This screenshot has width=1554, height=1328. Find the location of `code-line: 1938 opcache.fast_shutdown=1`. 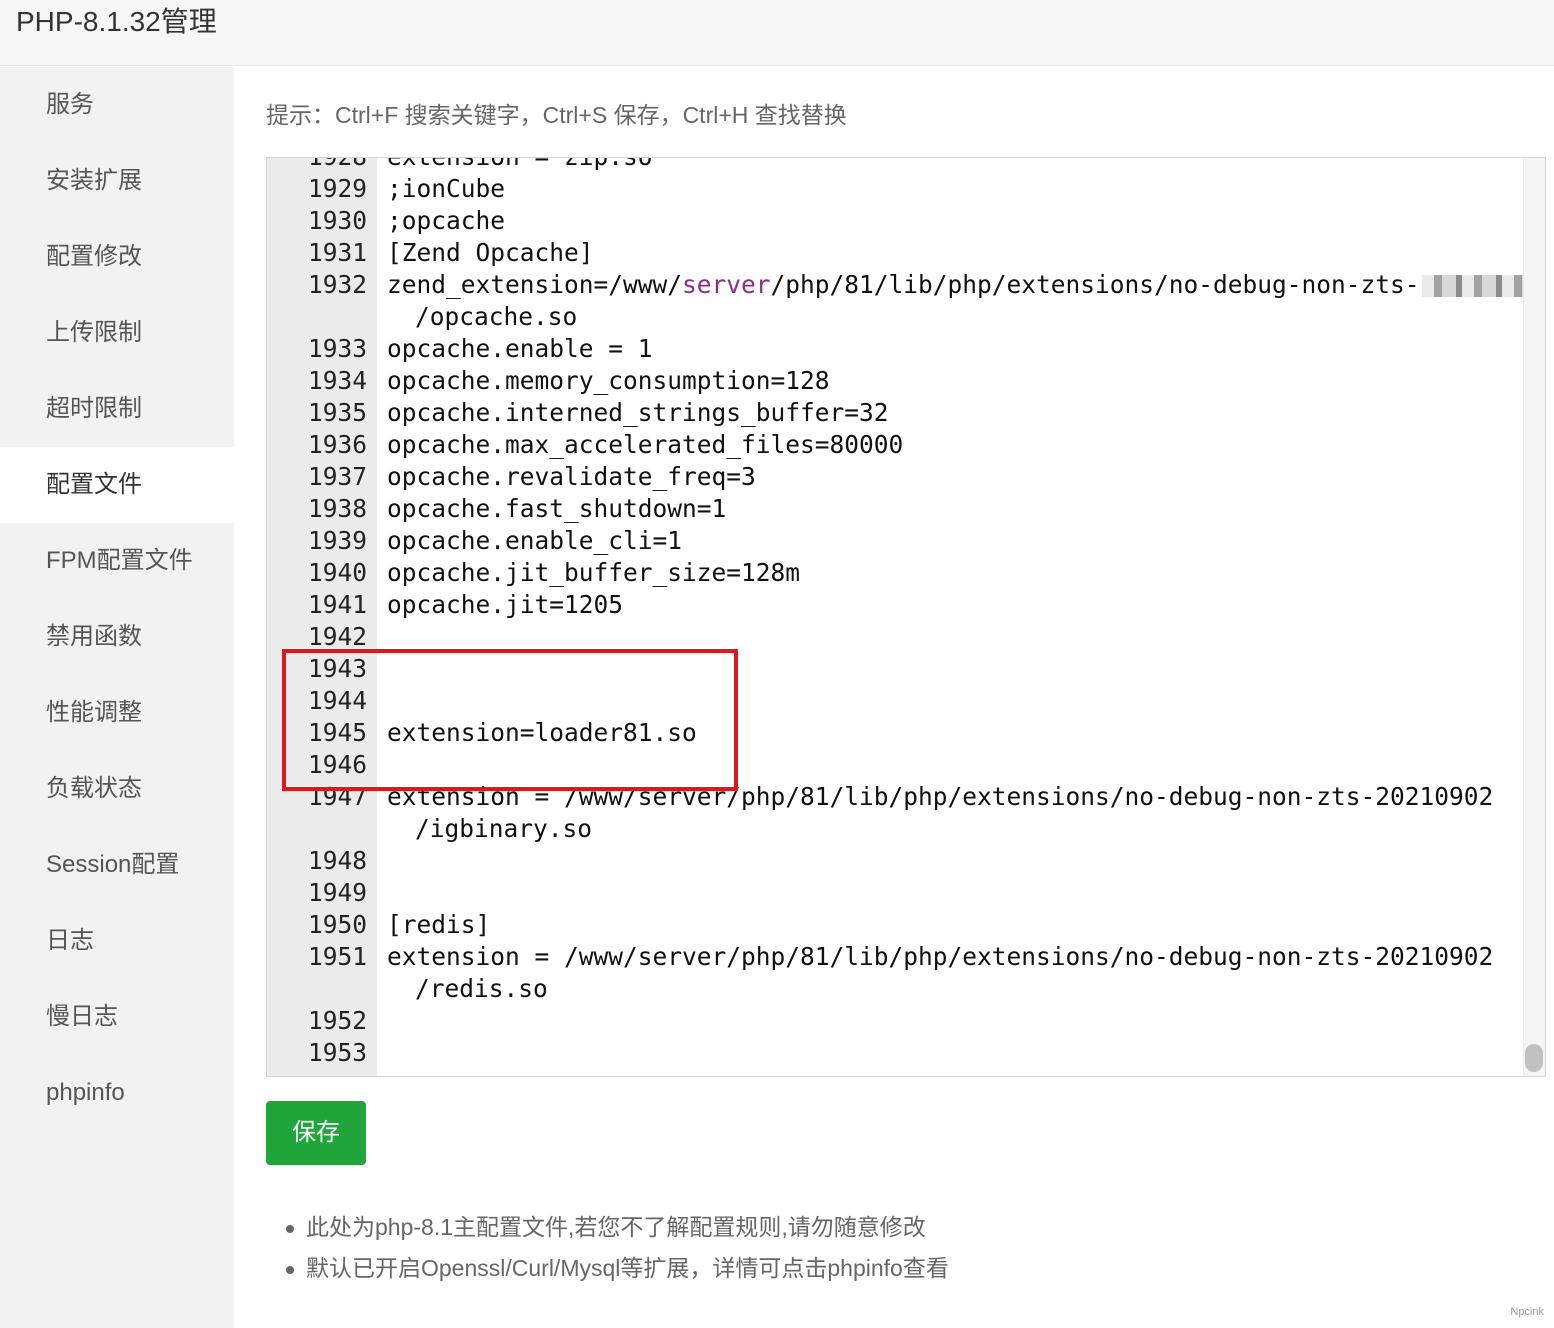

code-line: 1938 opcache.fast_shutdown=1 is located at coordinates (892, 509).